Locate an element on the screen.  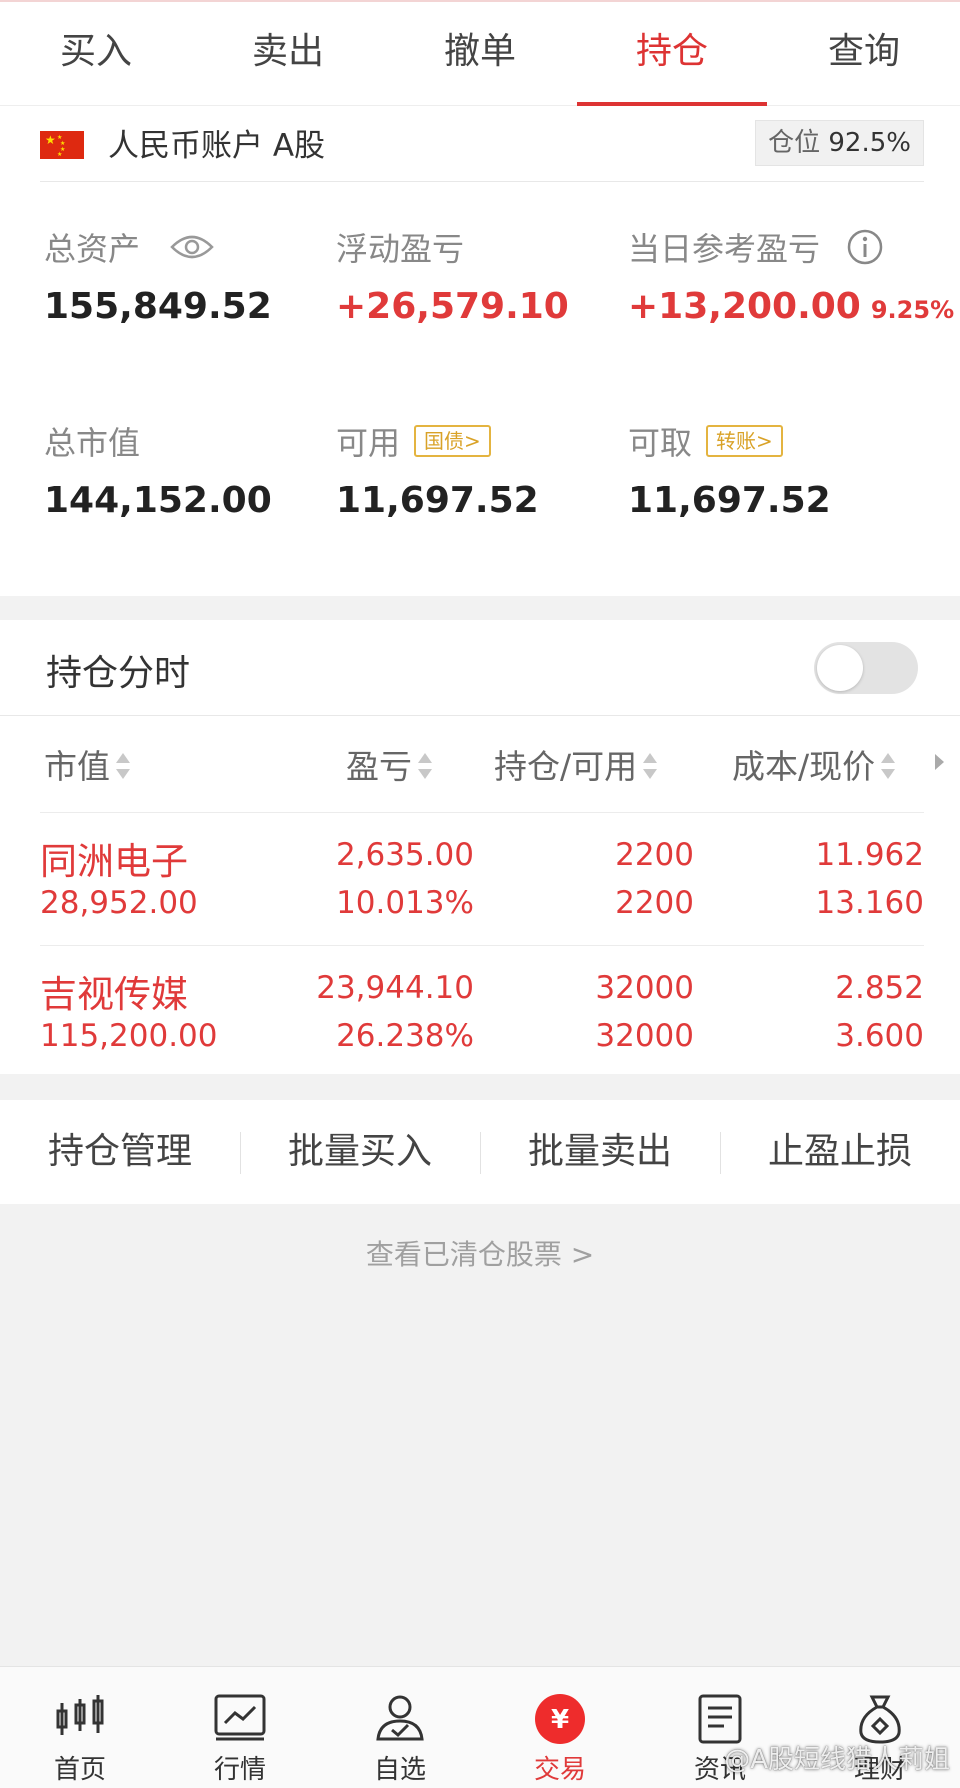
nav-home: 首页 is located at coordinates (80, 1727).